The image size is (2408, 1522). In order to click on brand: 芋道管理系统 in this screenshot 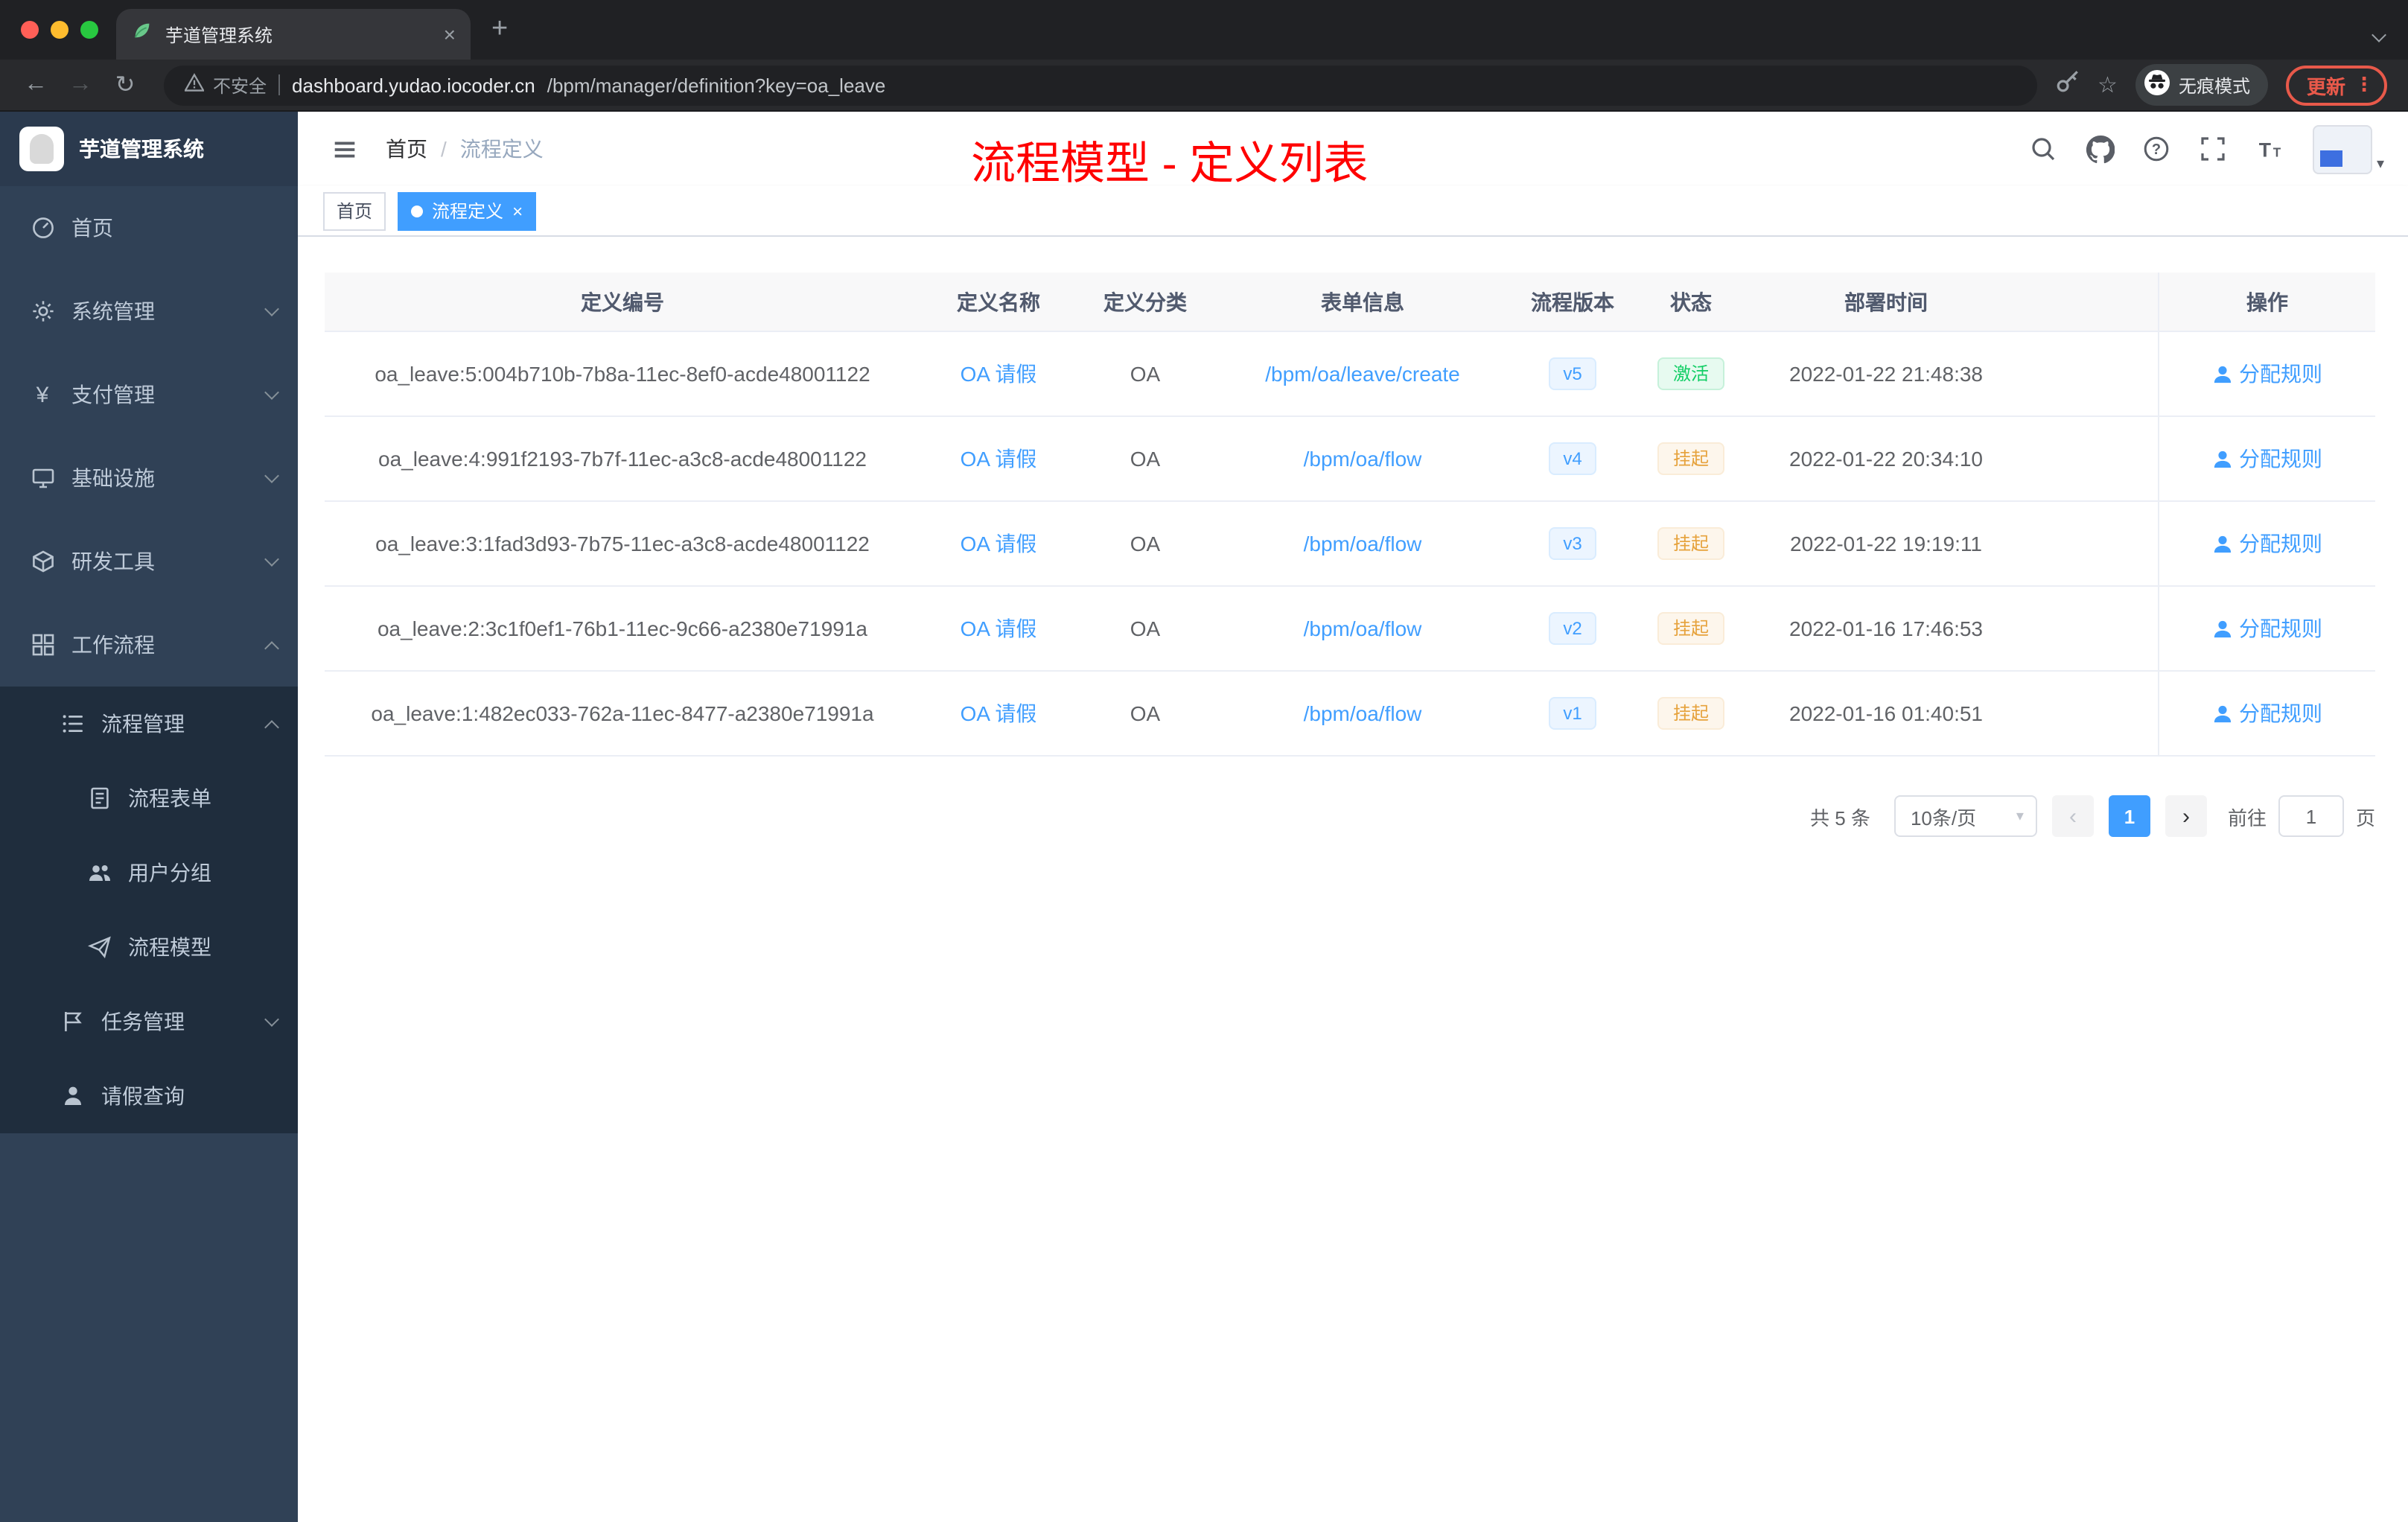, I will do `click(149, 149)`.